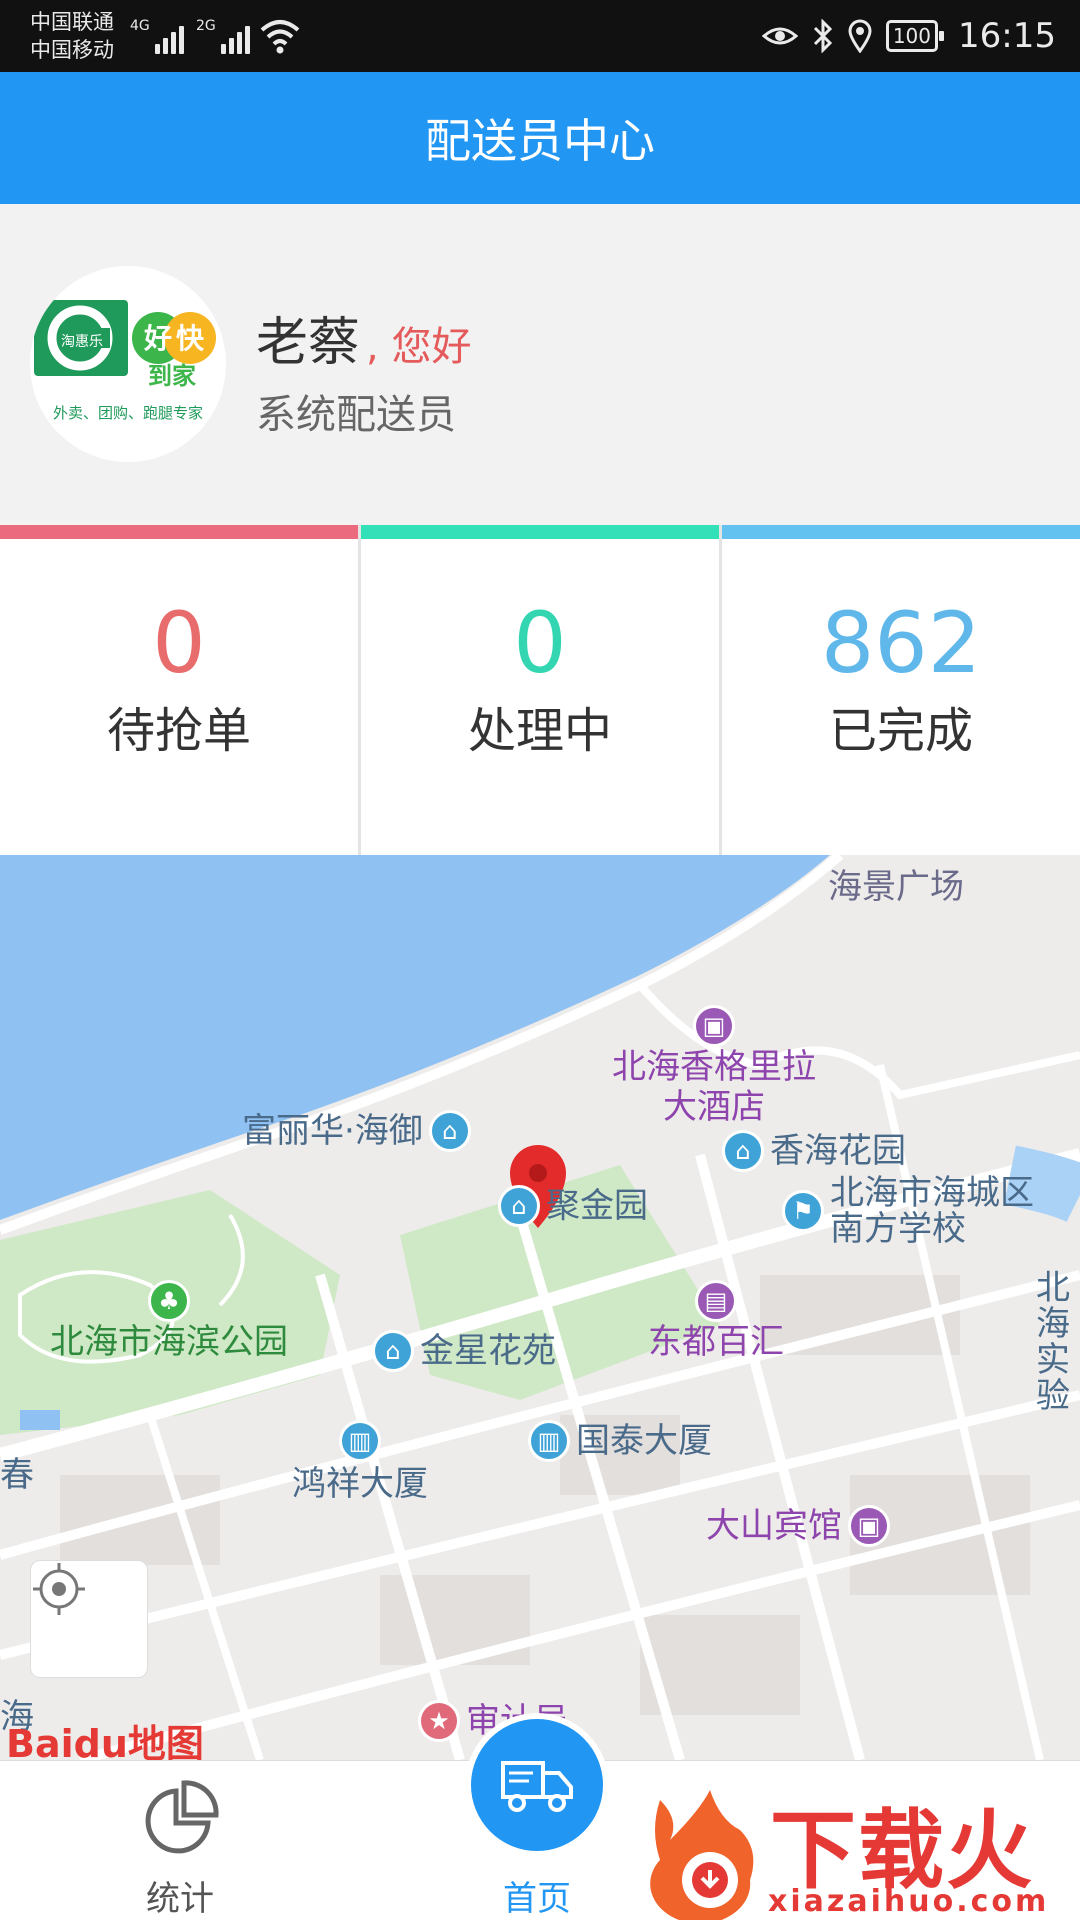 The image size is (1080, 1920). I want to click on avatar: 好 快 淘惠乐 到家 外卖、团购、跑腿专家, so click(128, 364).